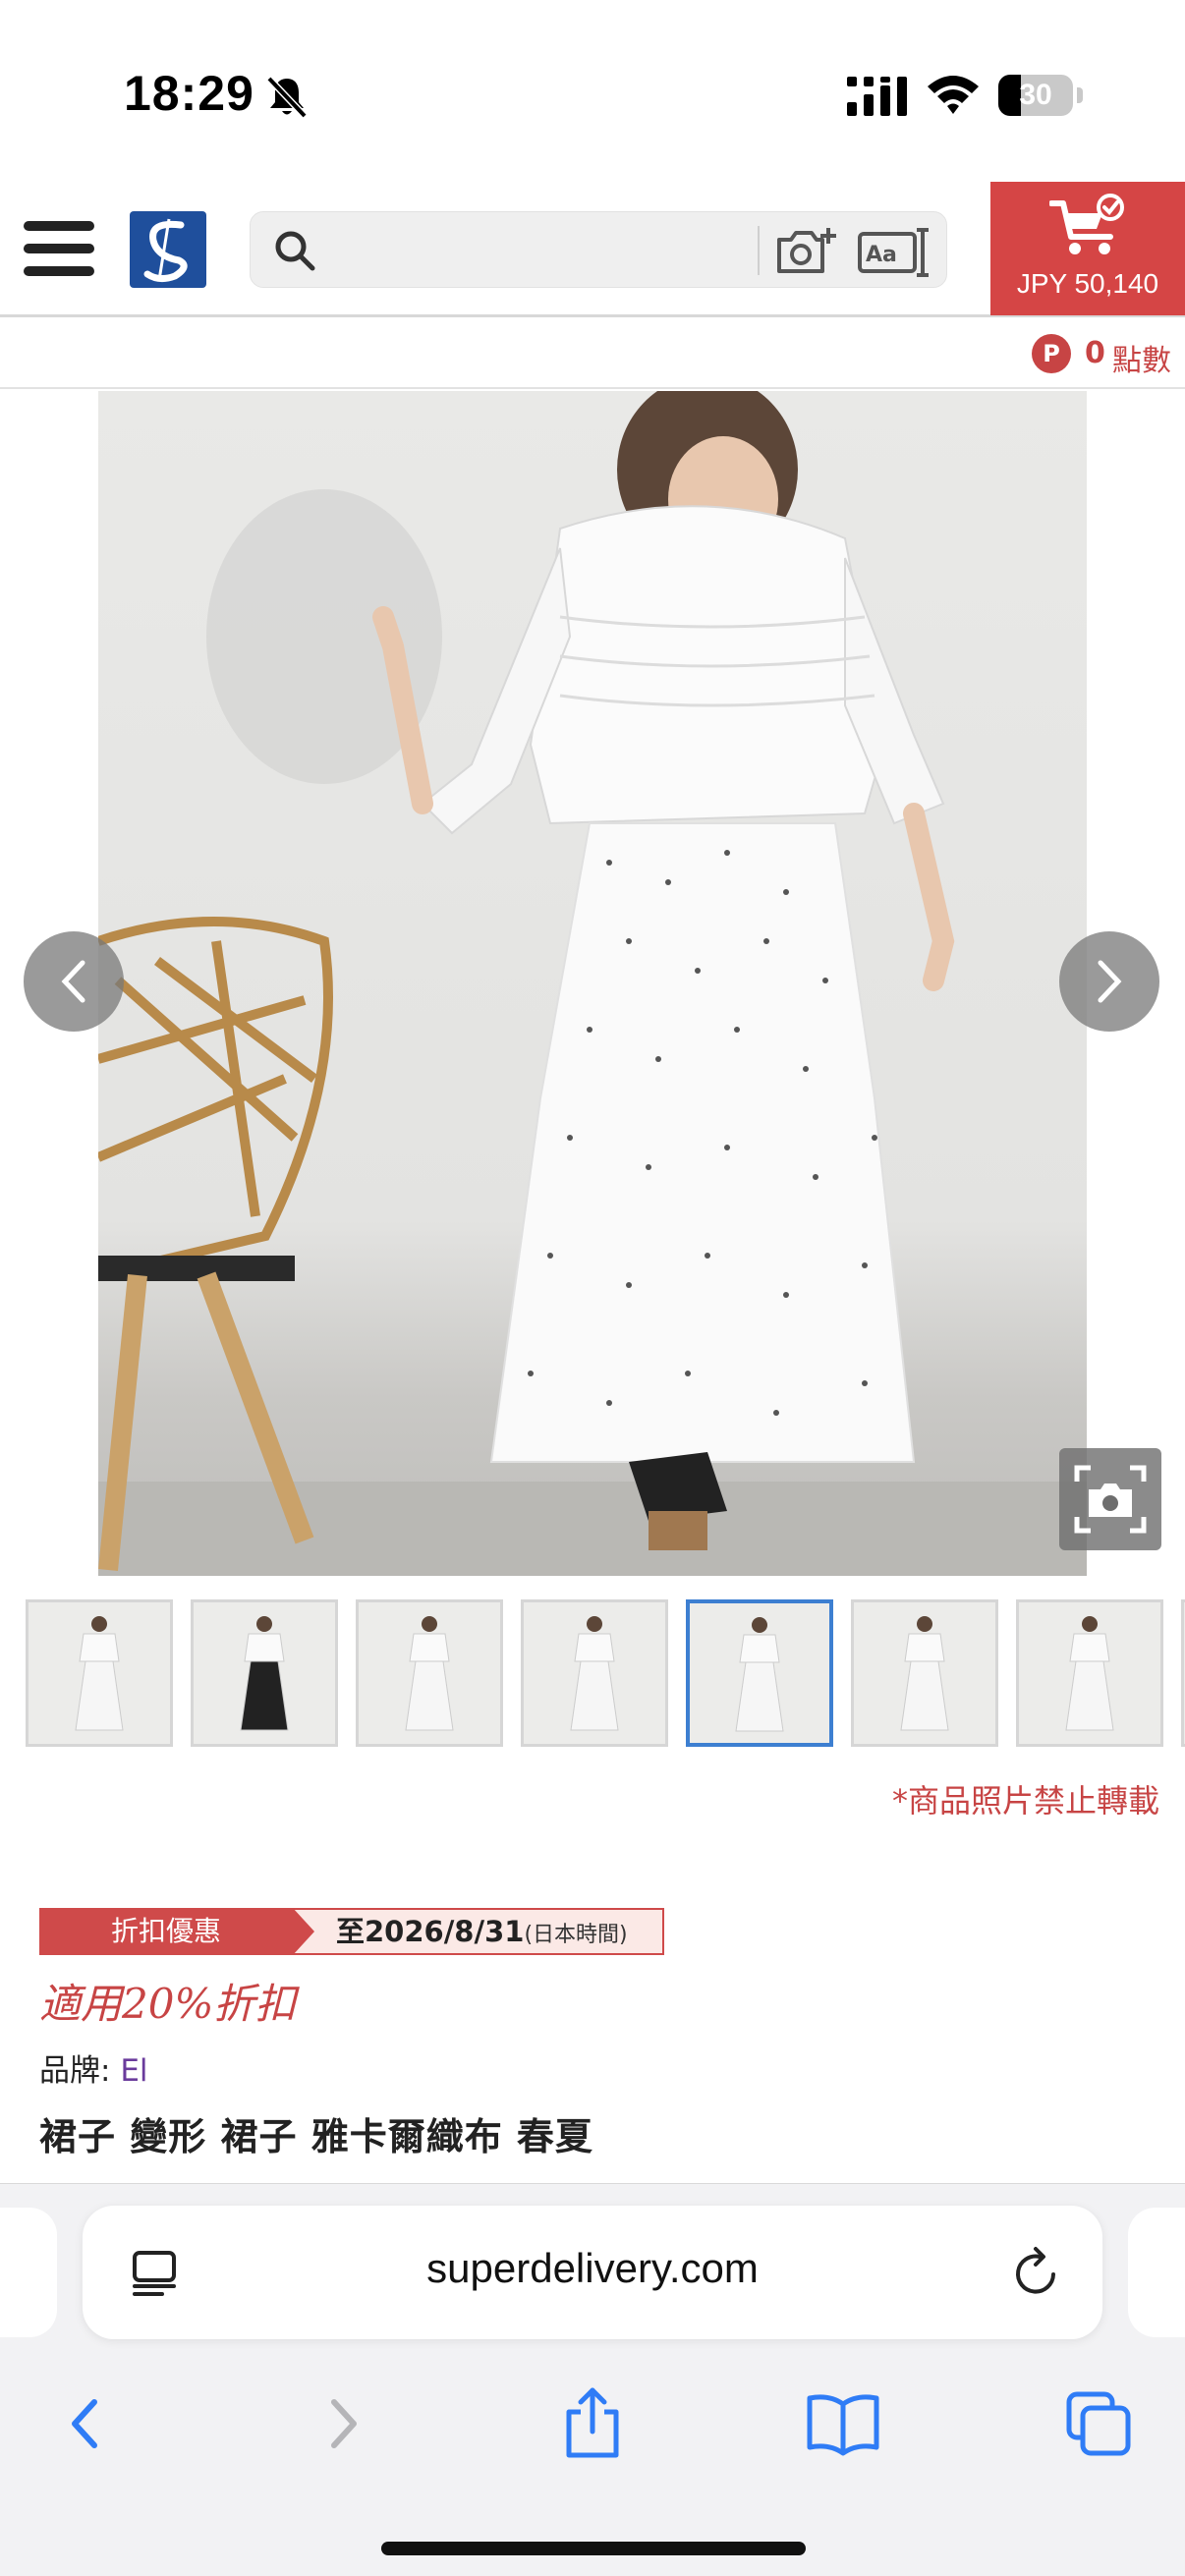 Image resolution: width=1185 pixels, height=2576 pixels. Describe the element at coordinates (1087, 224) in the screenshot. I see `cart-icon` at that location.